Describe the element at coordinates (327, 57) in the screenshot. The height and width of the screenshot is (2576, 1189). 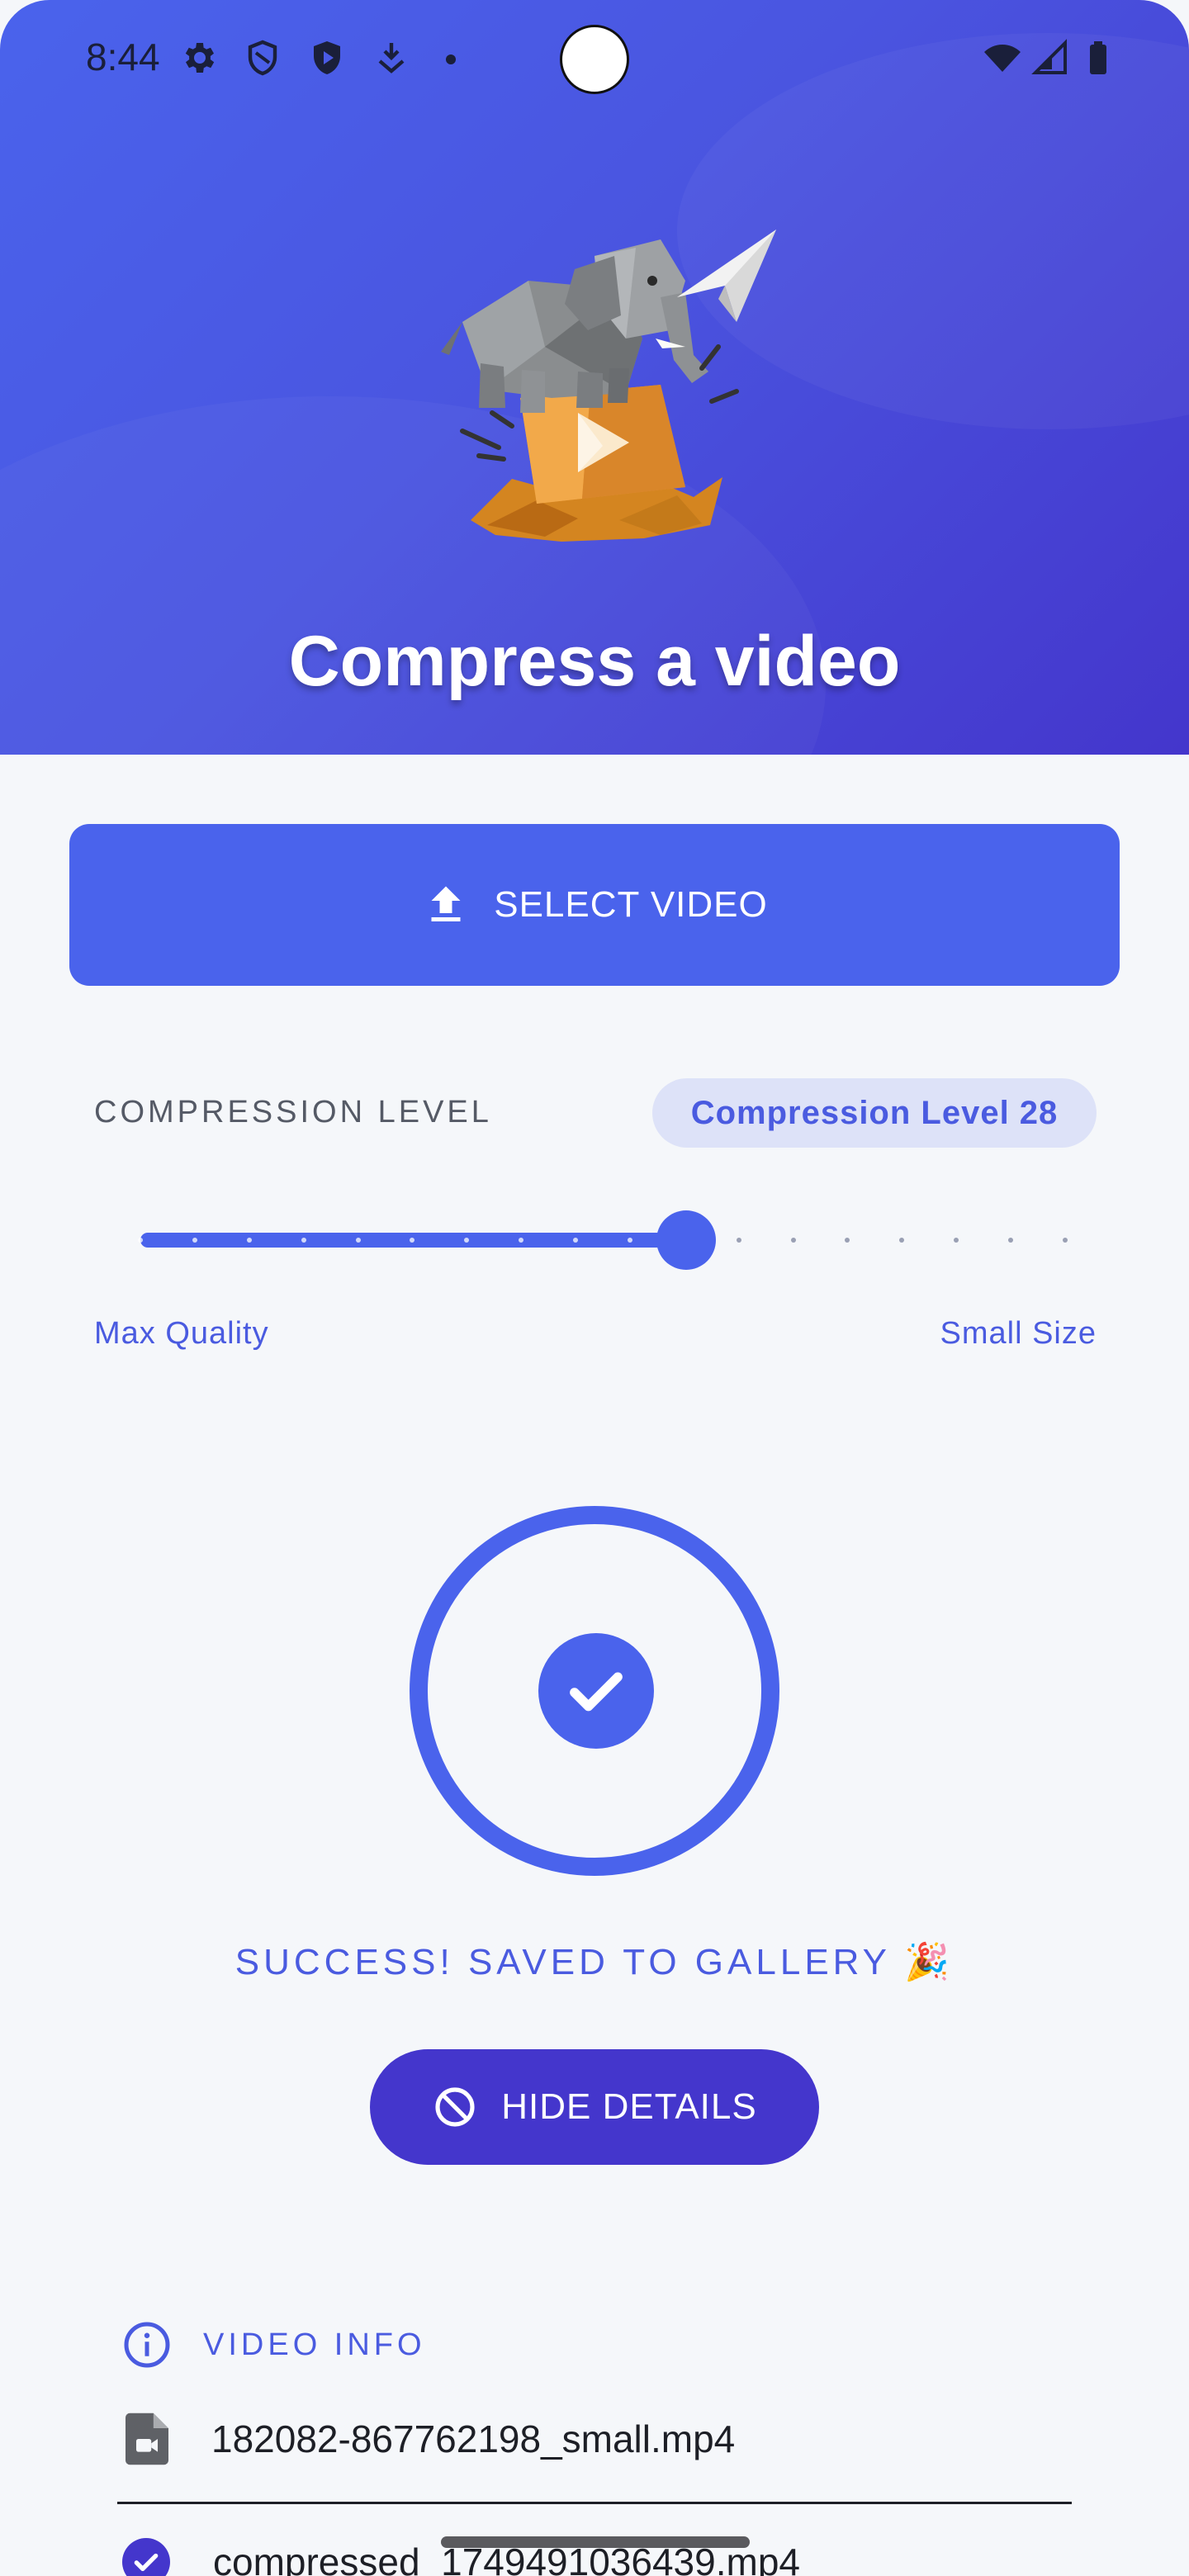
I see `play-protect-icon` at that location.